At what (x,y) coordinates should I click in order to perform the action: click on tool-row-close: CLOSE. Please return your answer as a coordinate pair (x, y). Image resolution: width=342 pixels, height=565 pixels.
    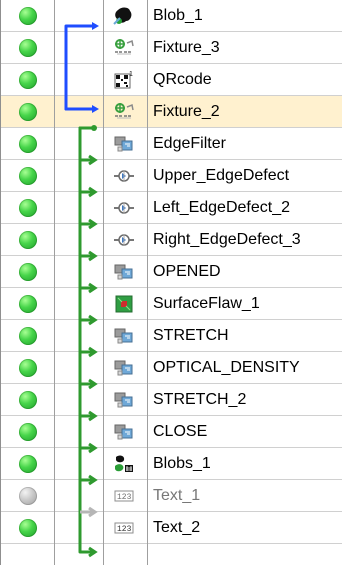
    Looking at the image, I should click on (171, 432).